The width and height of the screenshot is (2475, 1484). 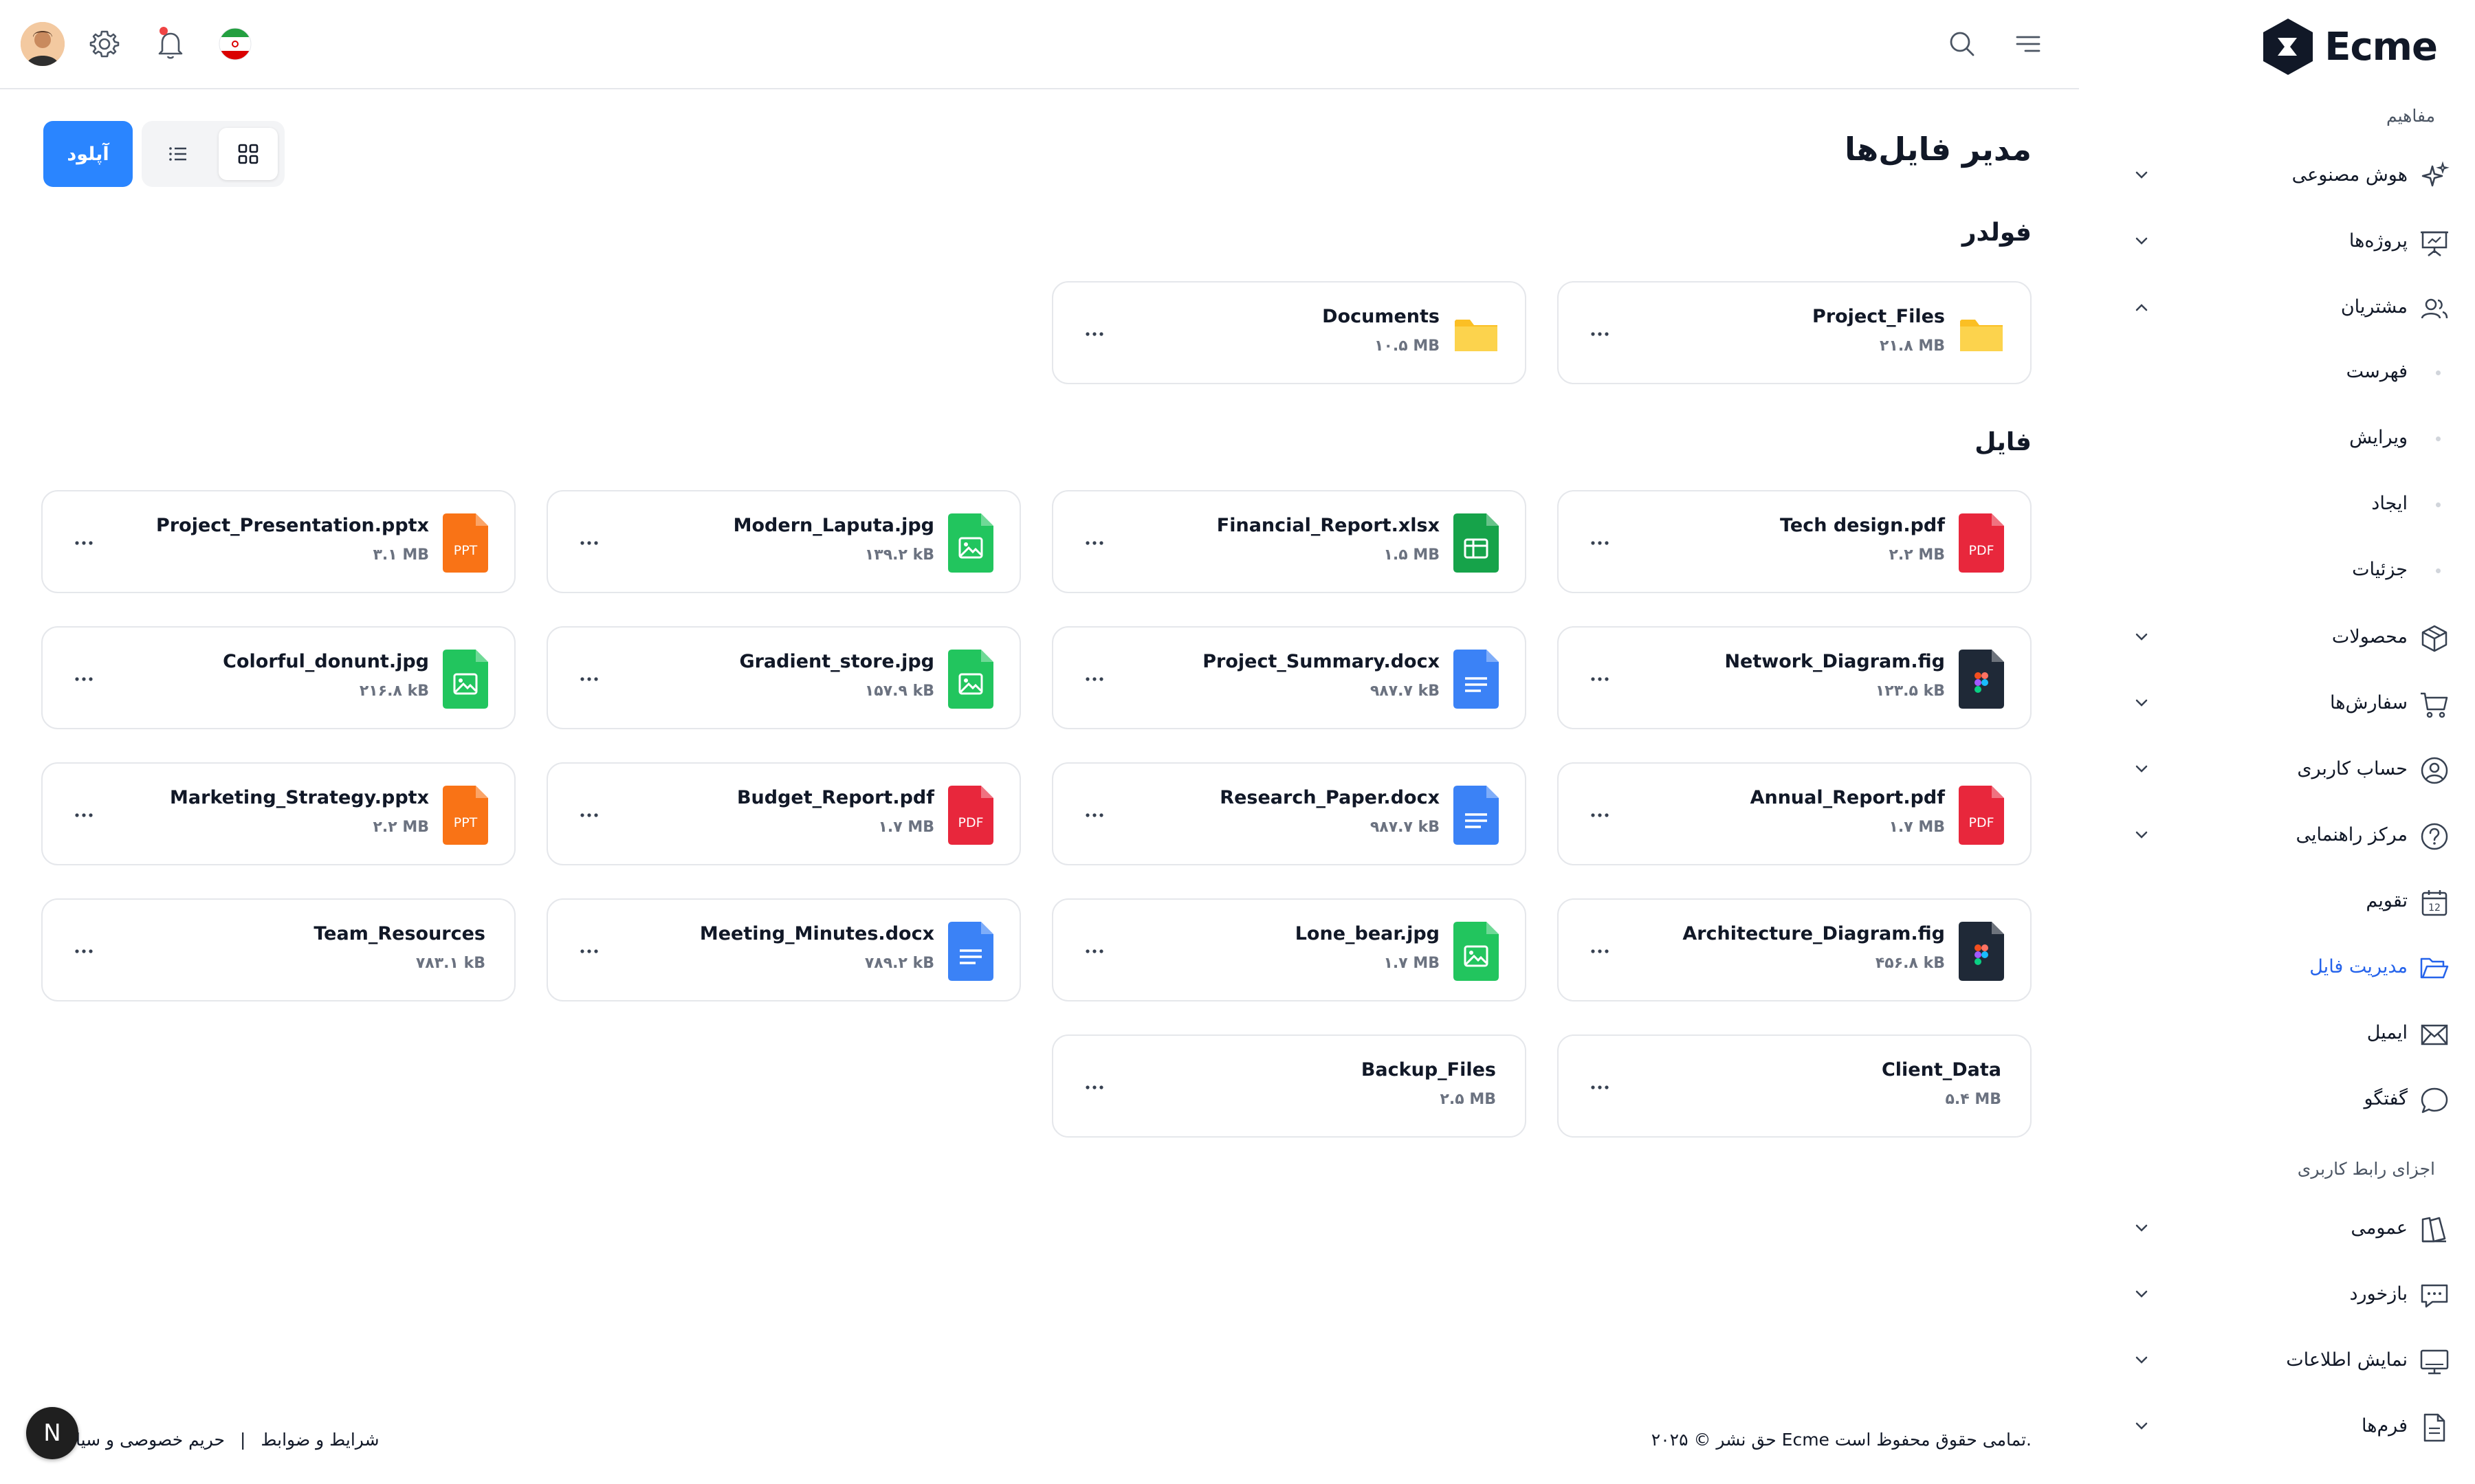 I want to click on logo: Ecme, so click(x=2349, y=46).